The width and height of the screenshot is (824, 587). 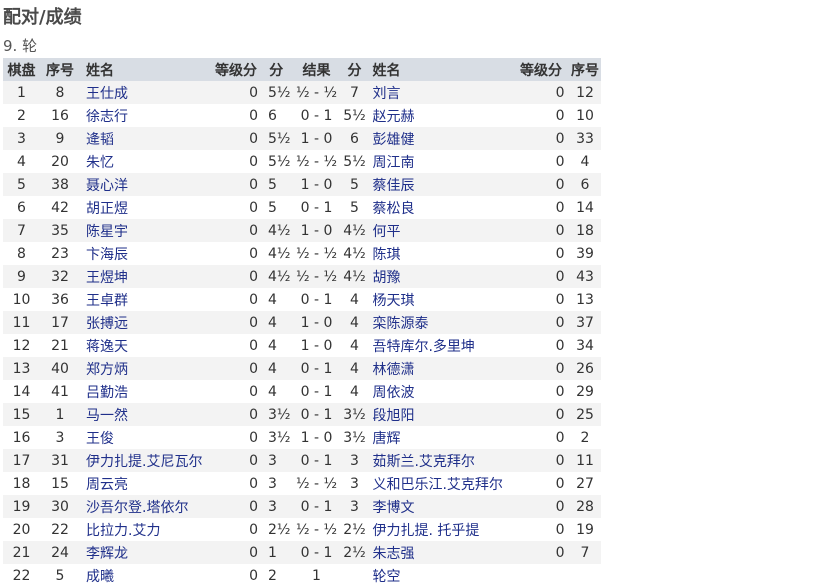 I want to click on table-row: 17 31 伊力扎提.艾尼瓦尔 0 3 0 - 1 3 茹斯兰.艾克拜尔 0 11, so click(x=302, y=460).